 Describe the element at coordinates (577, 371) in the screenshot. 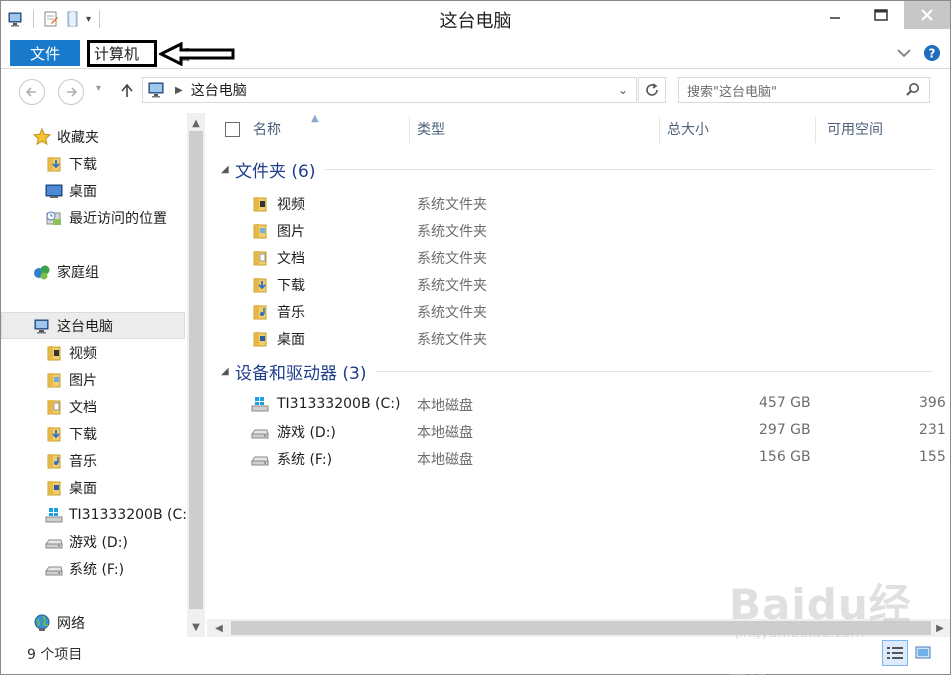

I see `group-header-drives: ◢ 设备和驱动器 (3)` at that location.